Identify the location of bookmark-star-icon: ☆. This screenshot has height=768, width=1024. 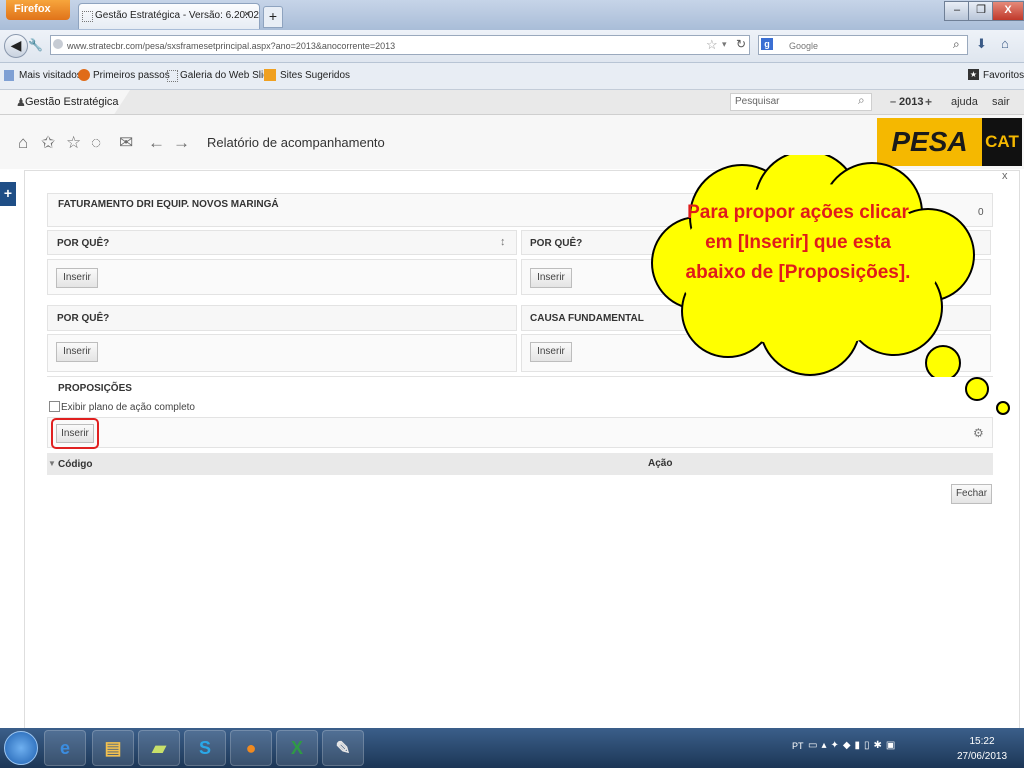
(712, 45).